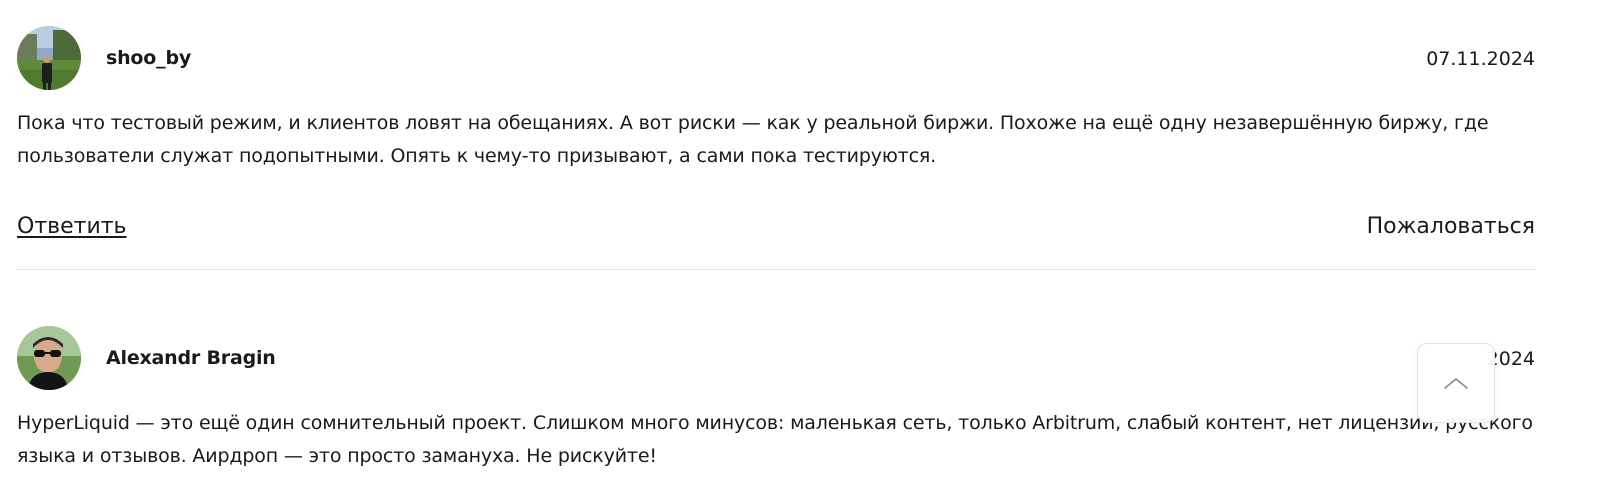 This screenshot has width=1600, height=495. What do you see at coordinates (149, 58) in the screenshot?
I see `comment-author: shoo_by` at bounding box center [149, 58].